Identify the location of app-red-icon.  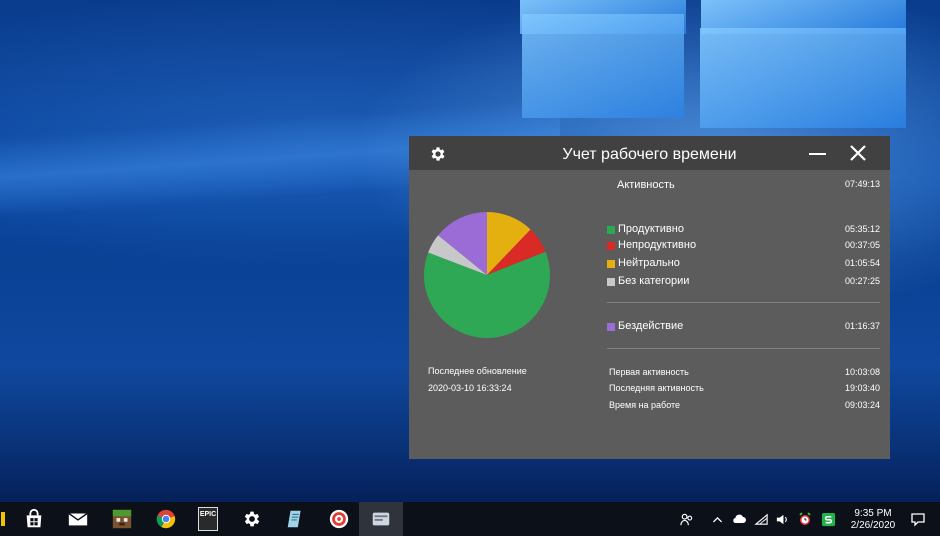
(339, 519).